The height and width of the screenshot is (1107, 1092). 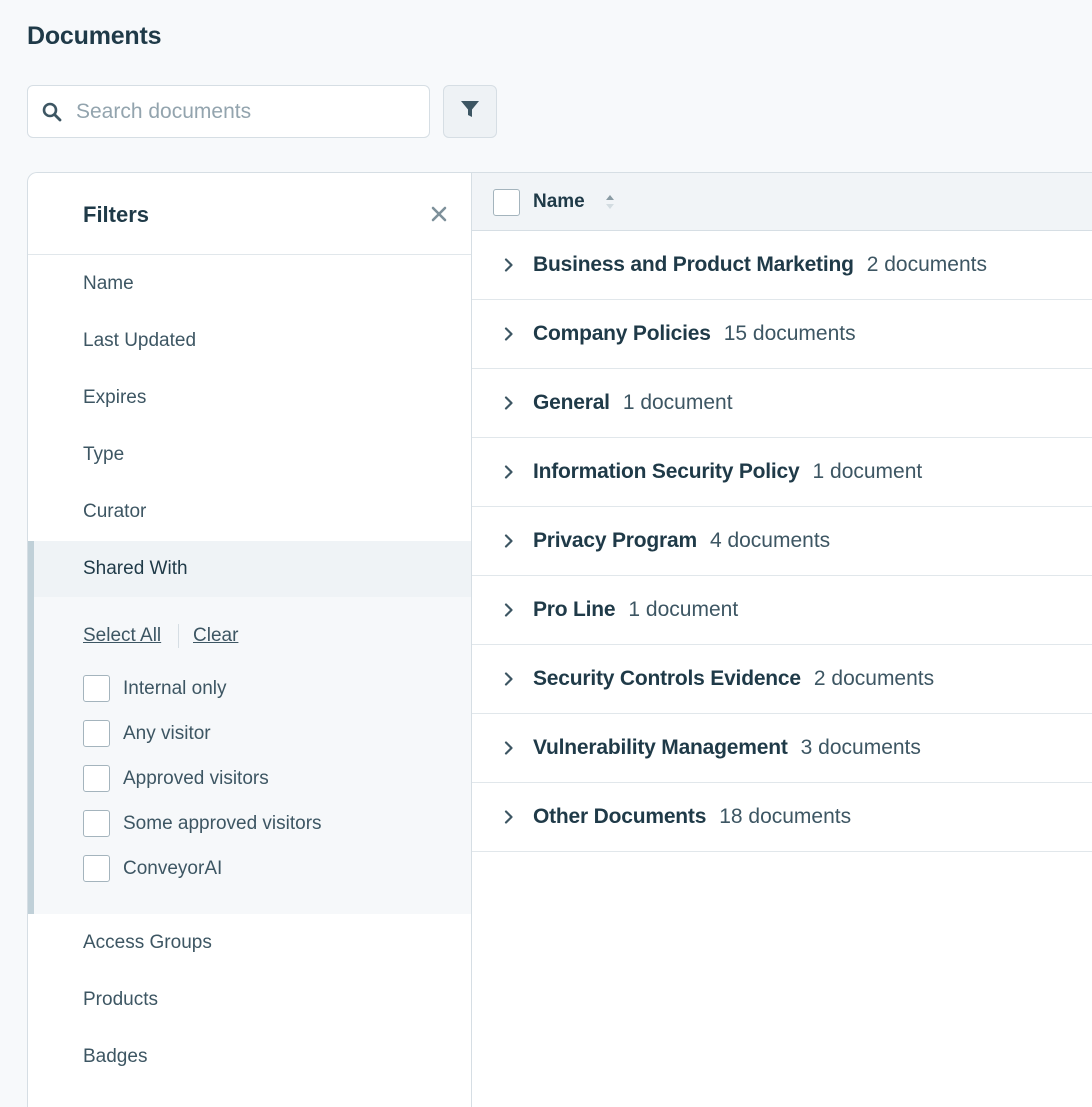 What do you see at coordinates (860, 747) in the screenshot?
I see `document-count: 3 documents` at bounding box center [860, 747].